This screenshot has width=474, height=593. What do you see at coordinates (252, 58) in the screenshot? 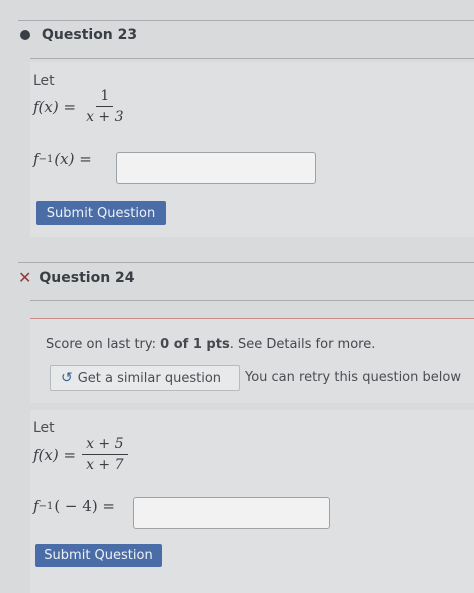
I see `divider-q23` at bounding box center [252, 58].